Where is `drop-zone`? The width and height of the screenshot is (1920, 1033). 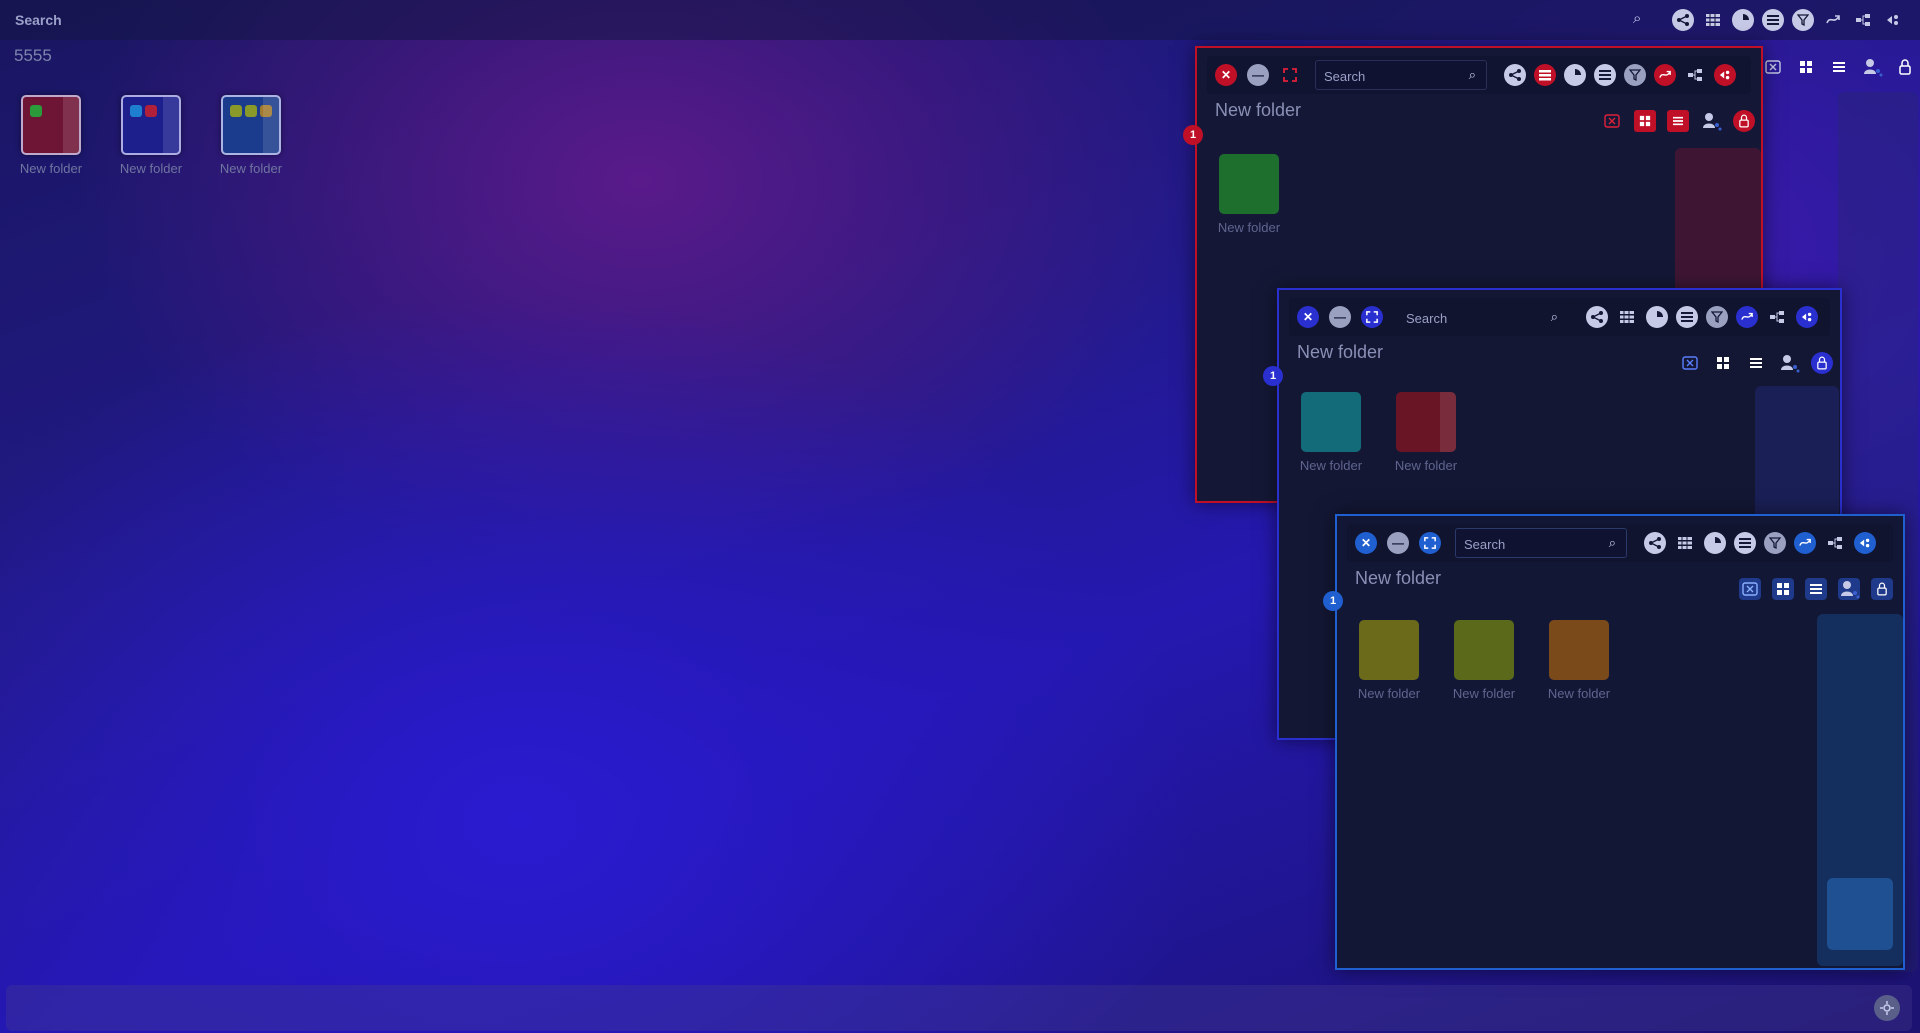 drop-zone is located at coordinates (1860, 914).